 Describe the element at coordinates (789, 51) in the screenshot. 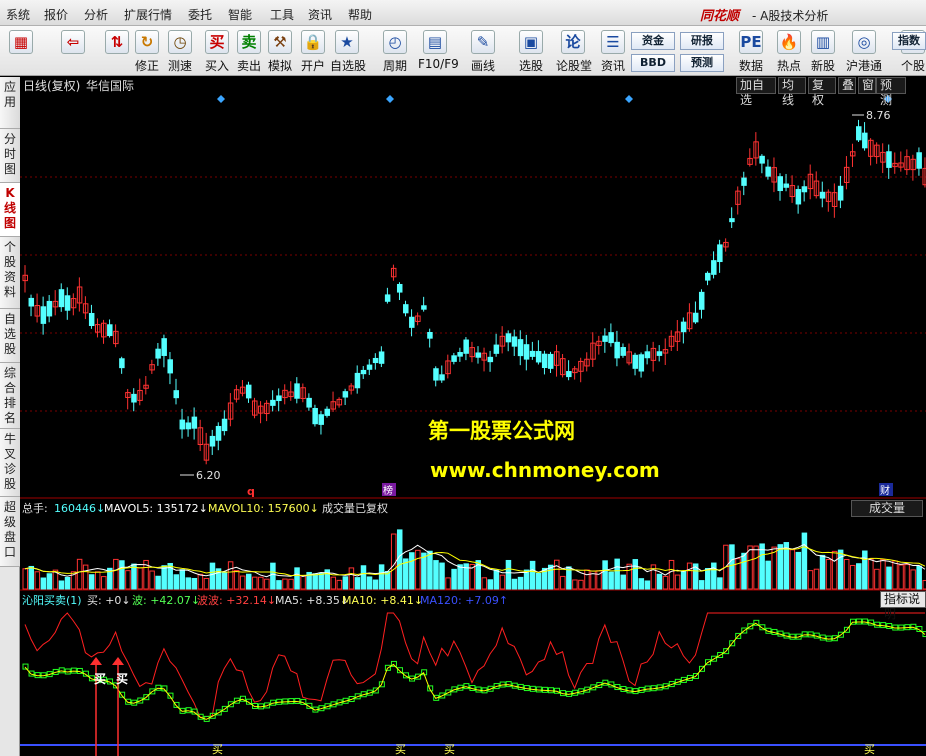

I see `toolbar-button-hot: 🔥 热点` at that location.